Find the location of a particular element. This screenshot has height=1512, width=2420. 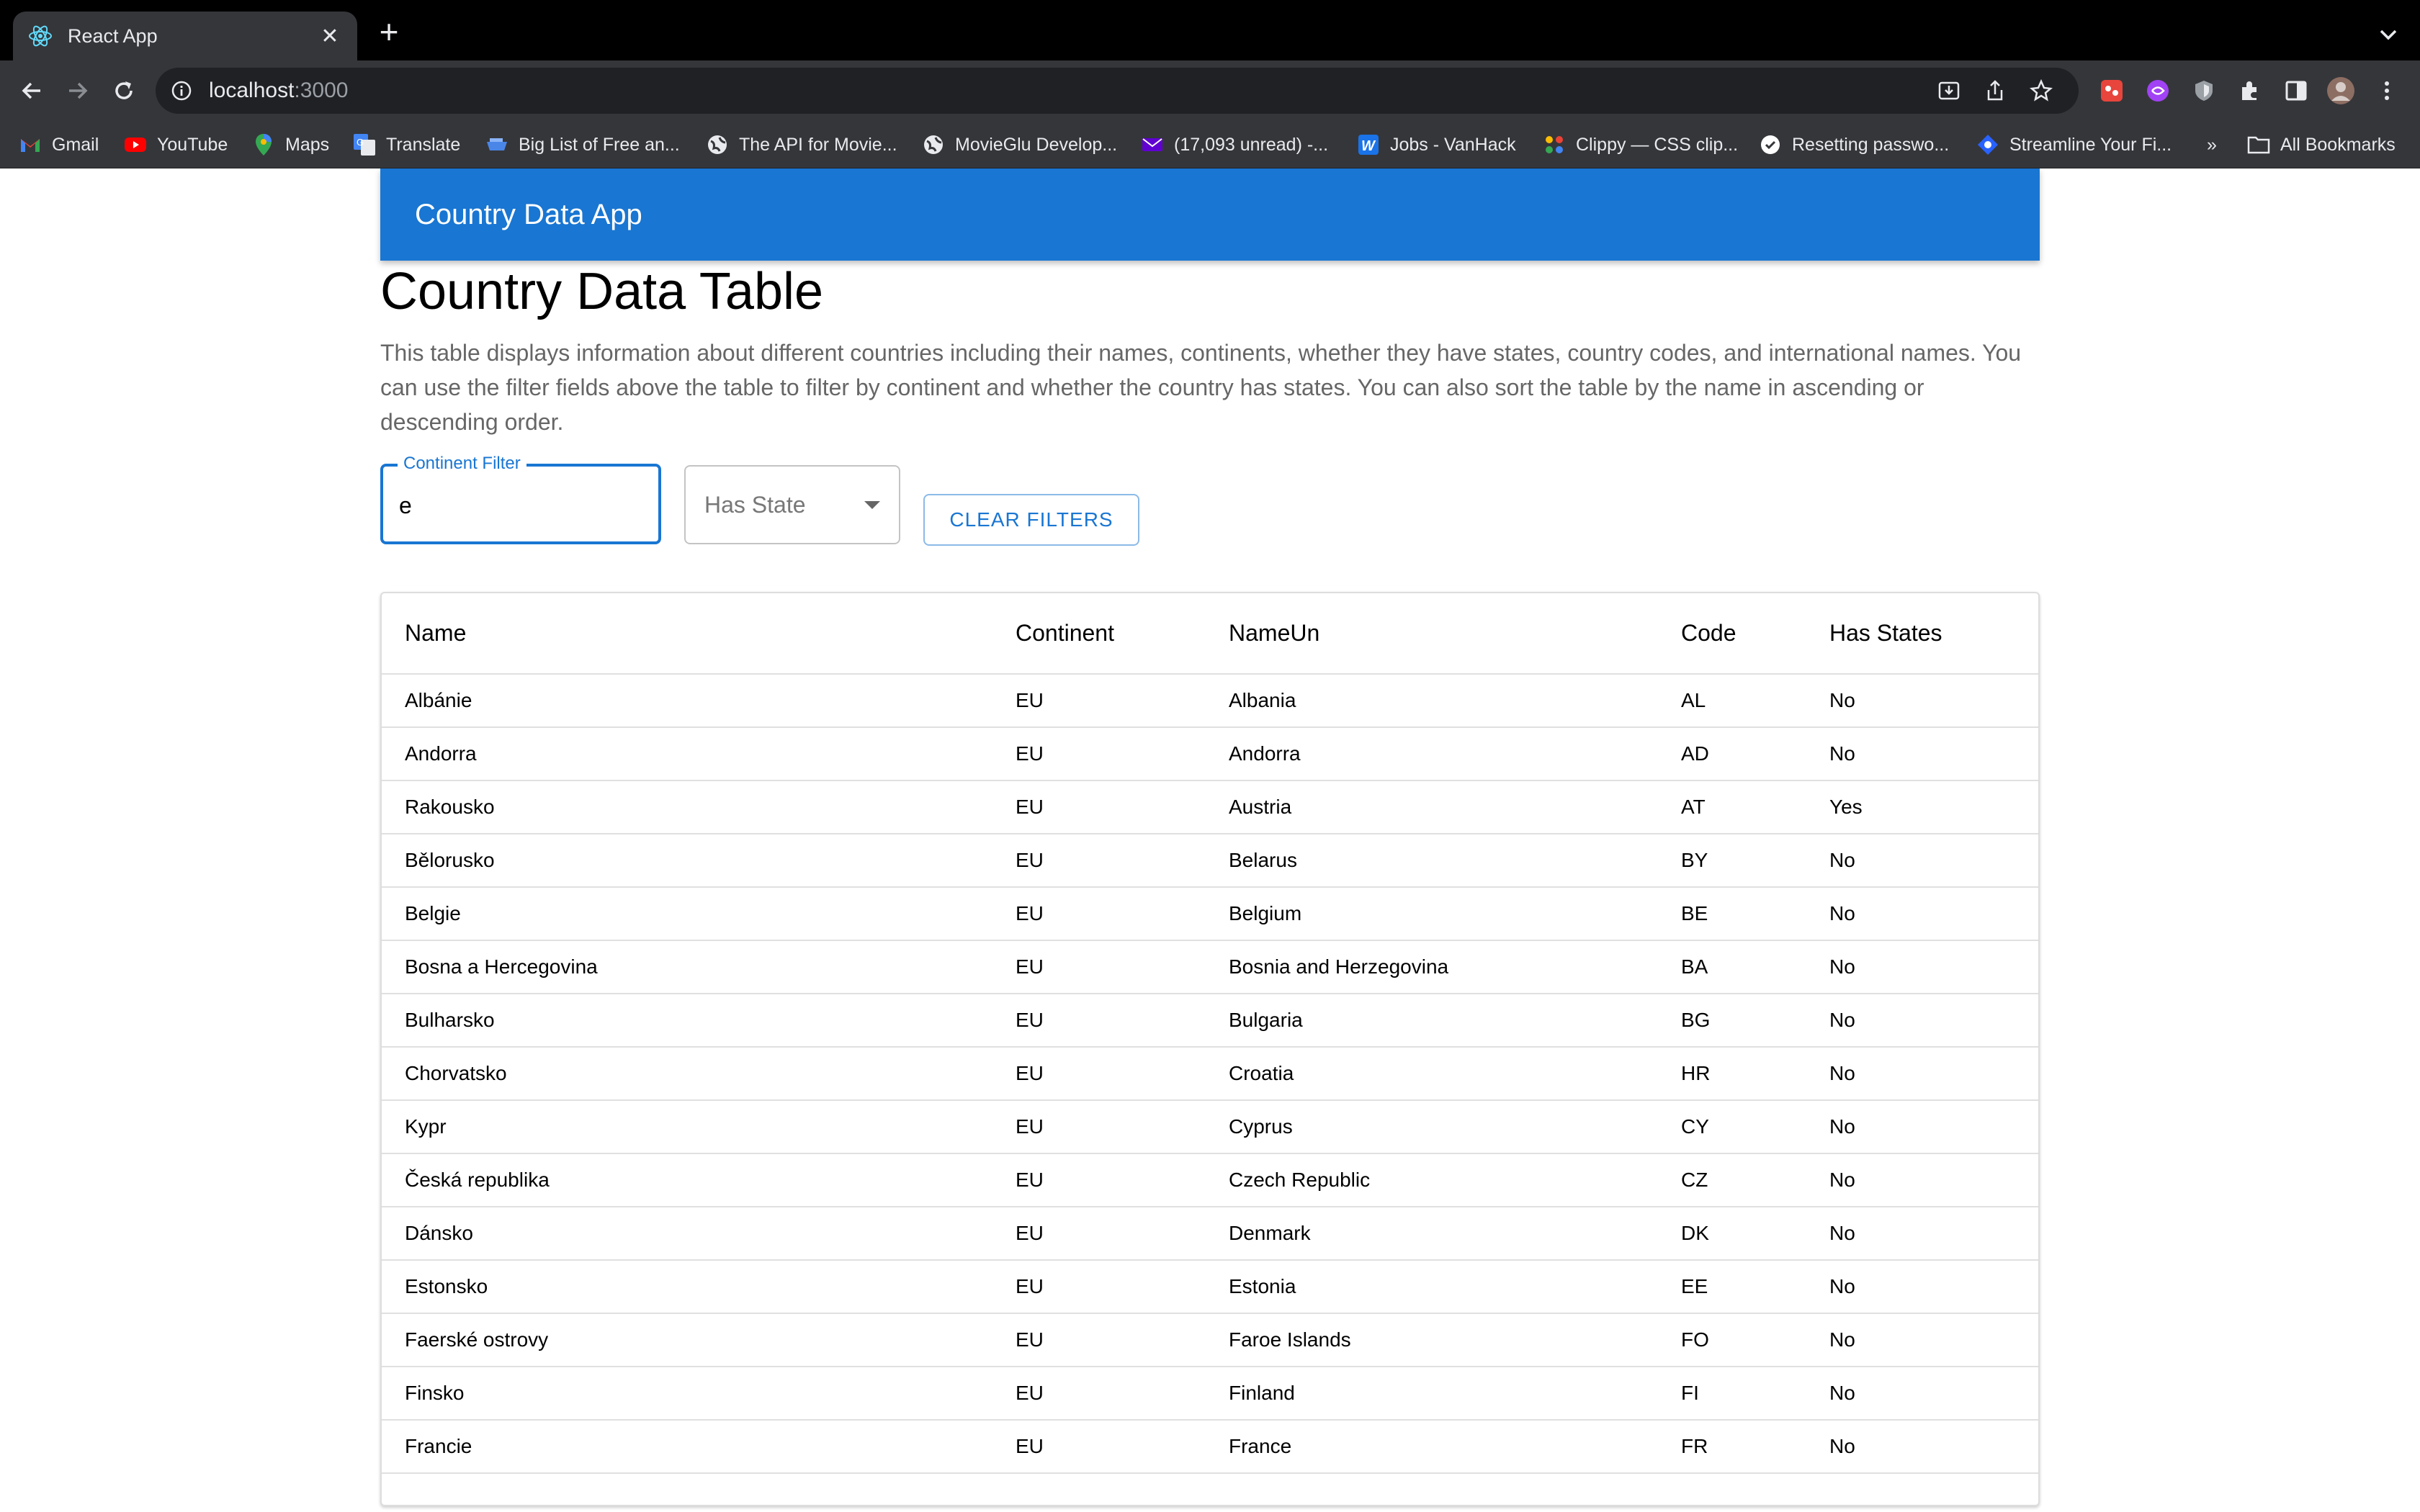

bookmark-label: Gmail is located at coordinates (75, 144).